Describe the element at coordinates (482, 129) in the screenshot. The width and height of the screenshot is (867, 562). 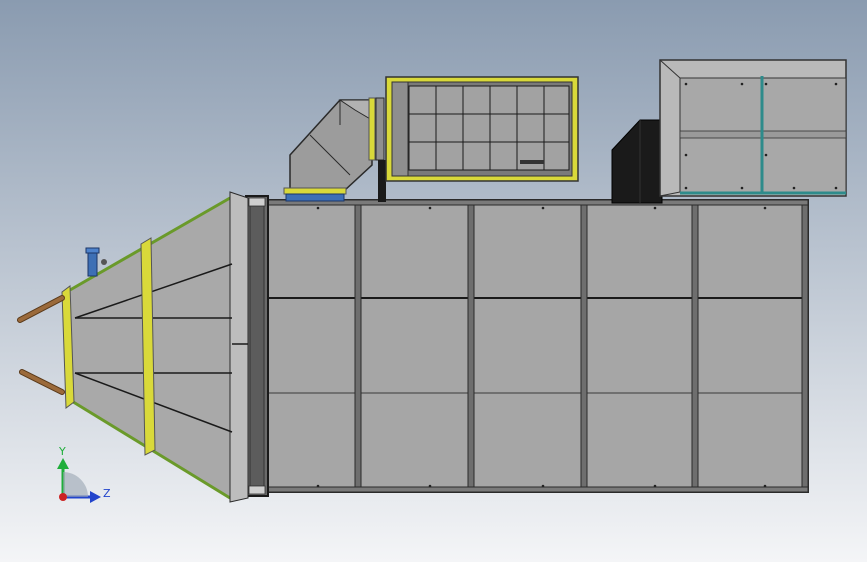
I see `filter-box` at that location.